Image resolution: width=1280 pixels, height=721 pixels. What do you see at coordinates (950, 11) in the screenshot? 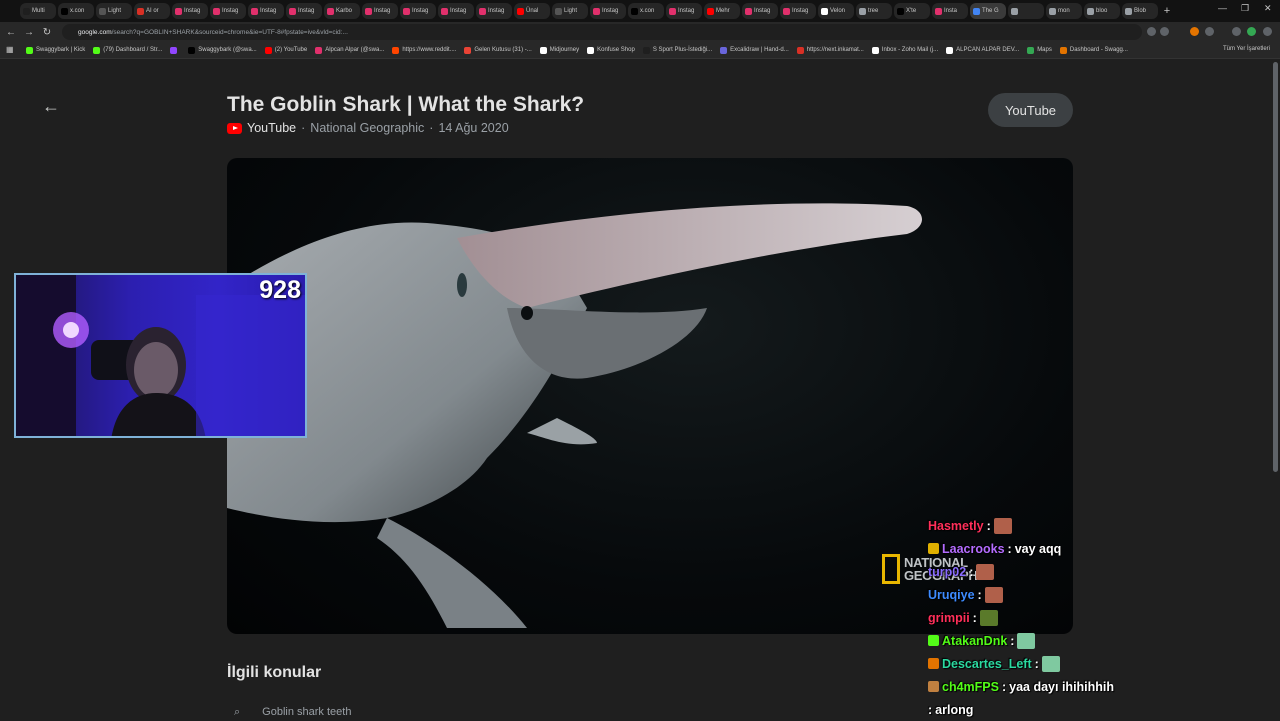
I see `browser-tab: Insta` at bounding box center [950, 11].